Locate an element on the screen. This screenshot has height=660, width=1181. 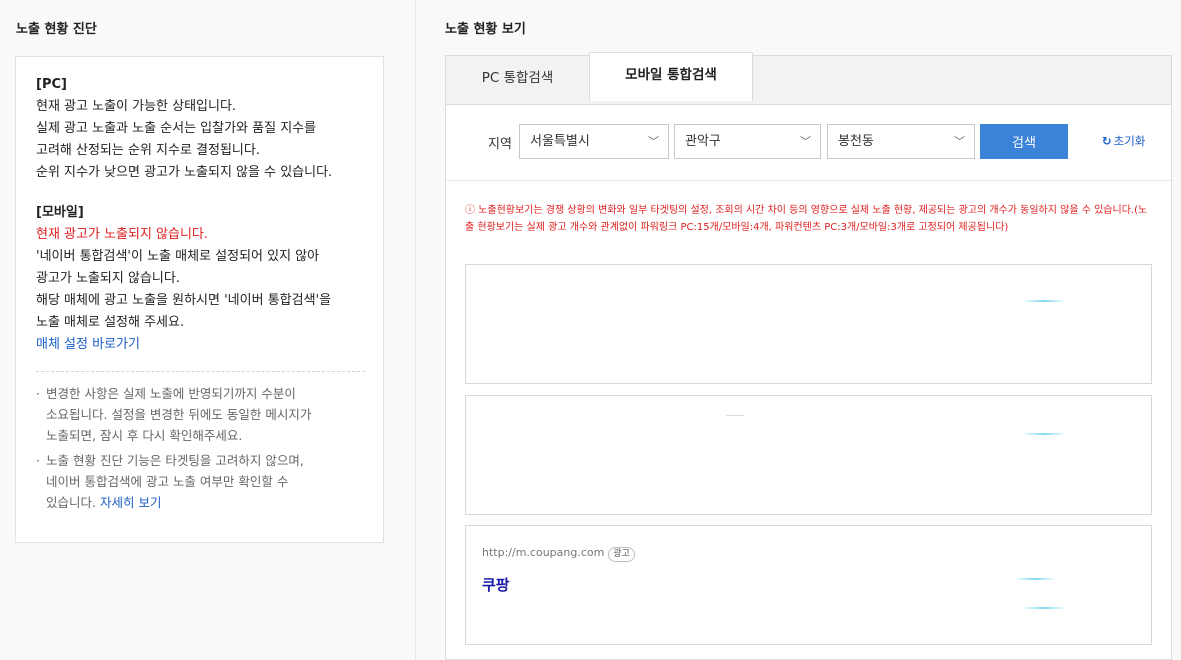
ad-badge: 광고 is located at coordinates (621, 554).